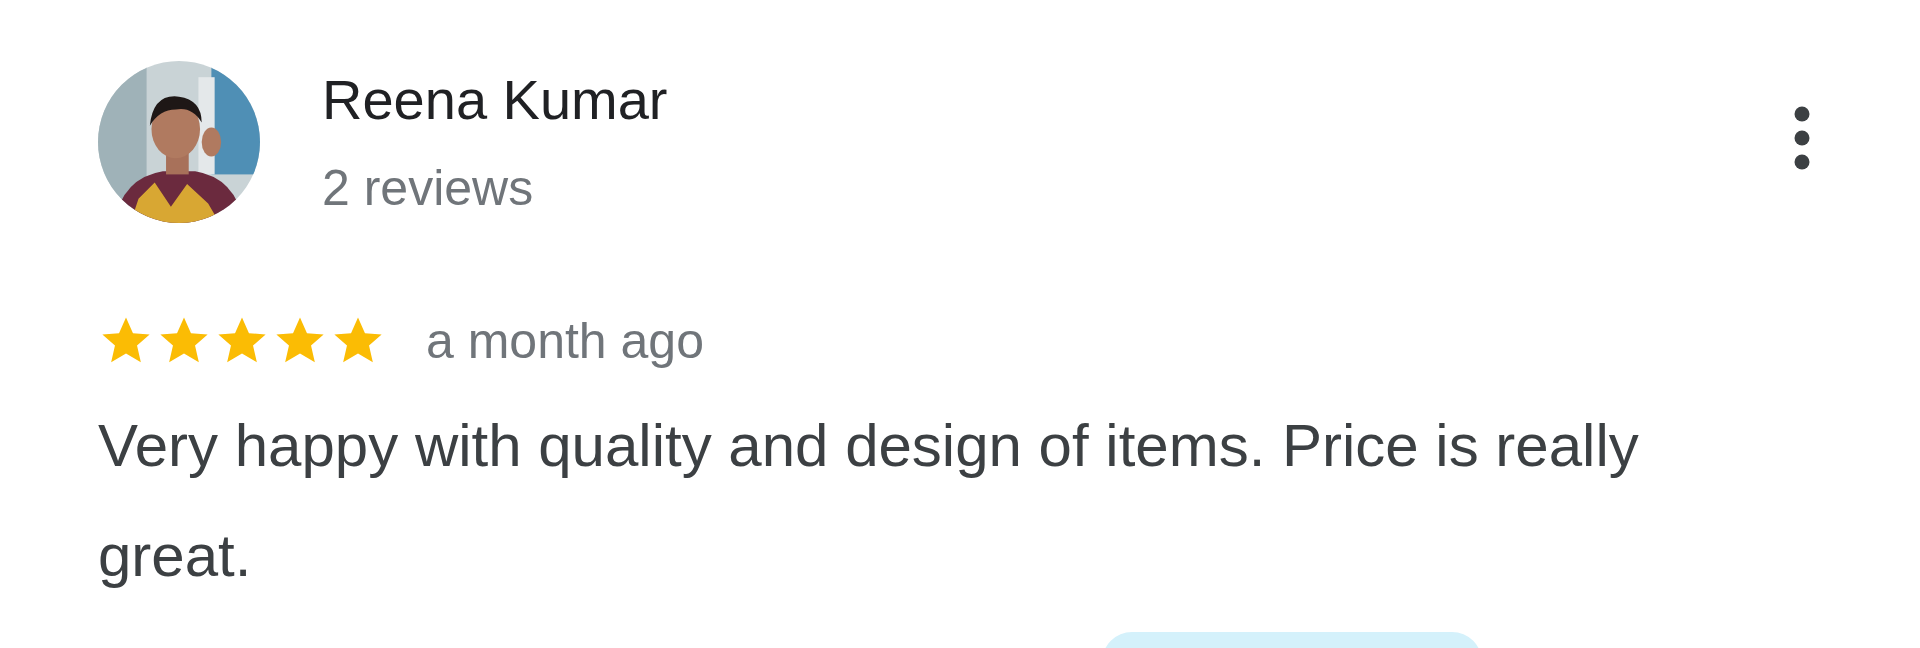  Describe the element at coordinates (1026, 100) in the screenshot. I see `reviewer-name: Reena Kumar` at that location.